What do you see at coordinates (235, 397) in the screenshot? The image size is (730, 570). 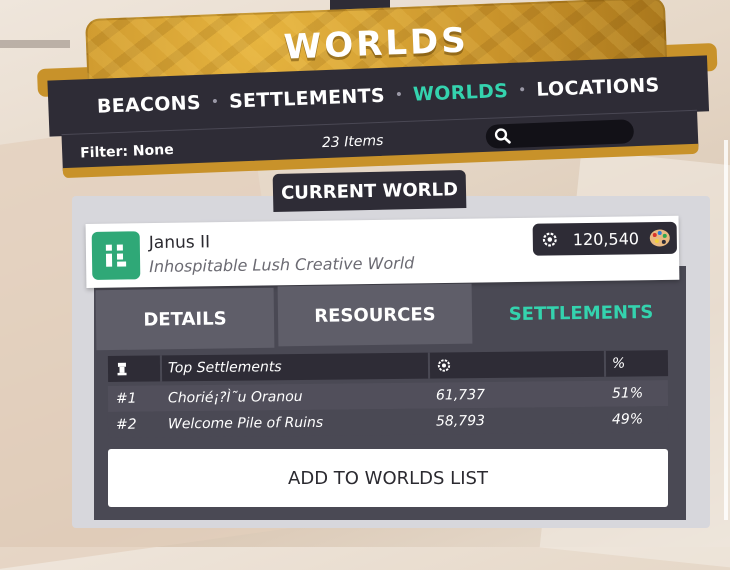 I see `row-name: Chorié¡?Ì˜u Oranou` at bounding box center [235, 397].